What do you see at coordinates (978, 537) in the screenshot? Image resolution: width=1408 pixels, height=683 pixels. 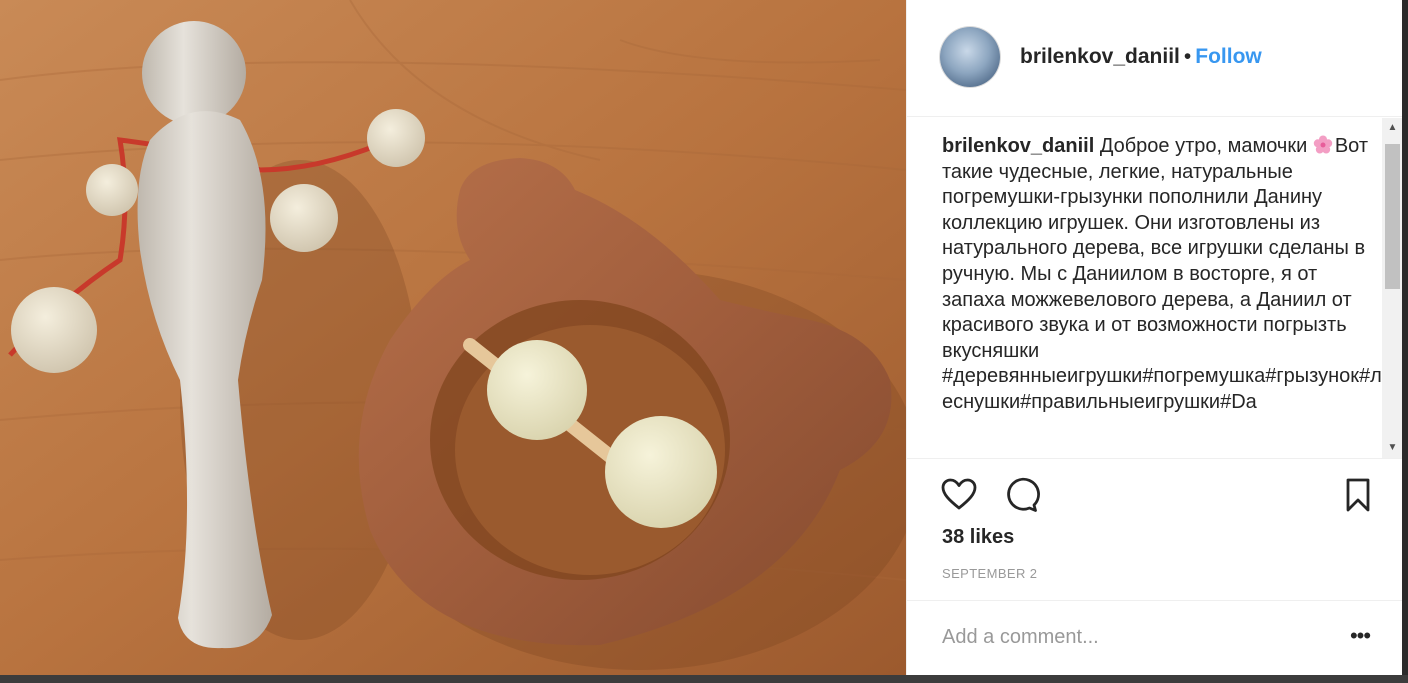 I see `likes-count: 38 likes` at bounding box center [978, 537].